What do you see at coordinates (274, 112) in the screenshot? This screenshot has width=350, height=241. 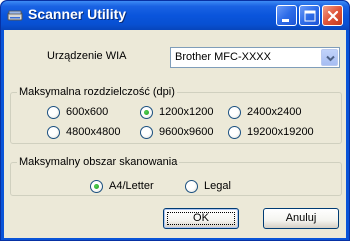 I see `radio-label: 2400x2400` at bounding box center [274, 112].